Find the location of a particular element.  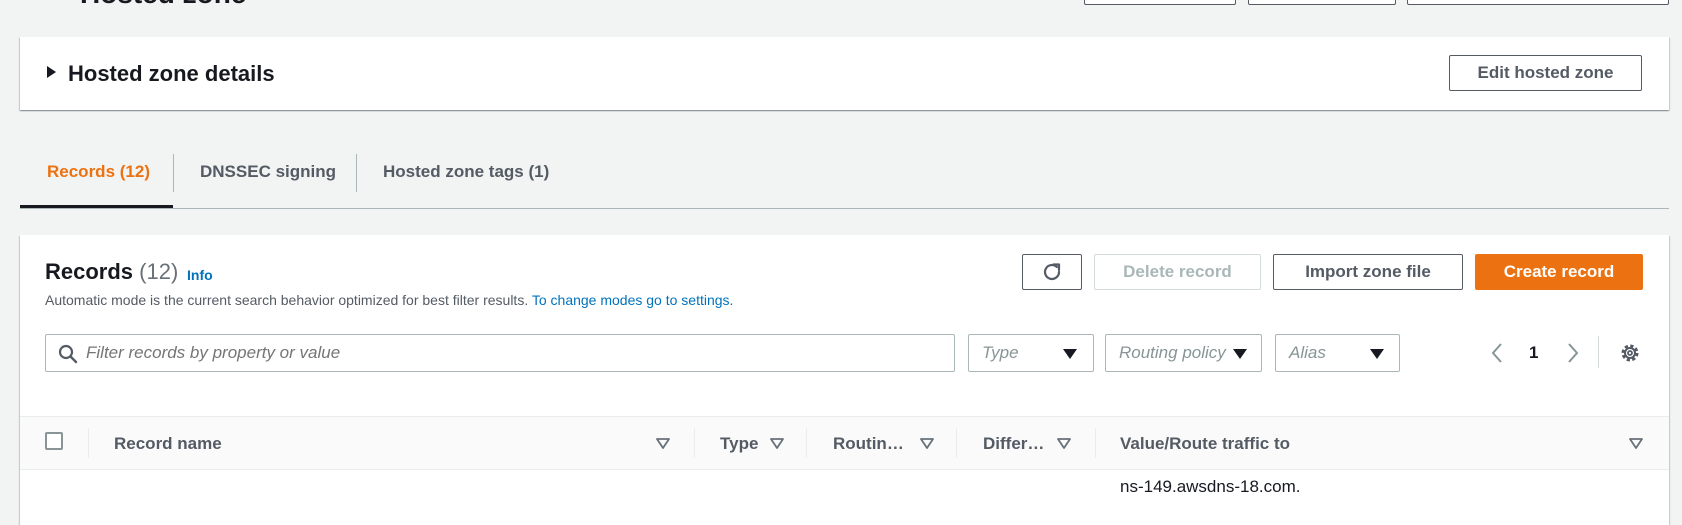

column-header-value: Value/Route traffic to is located at coordinates (1205, 444).